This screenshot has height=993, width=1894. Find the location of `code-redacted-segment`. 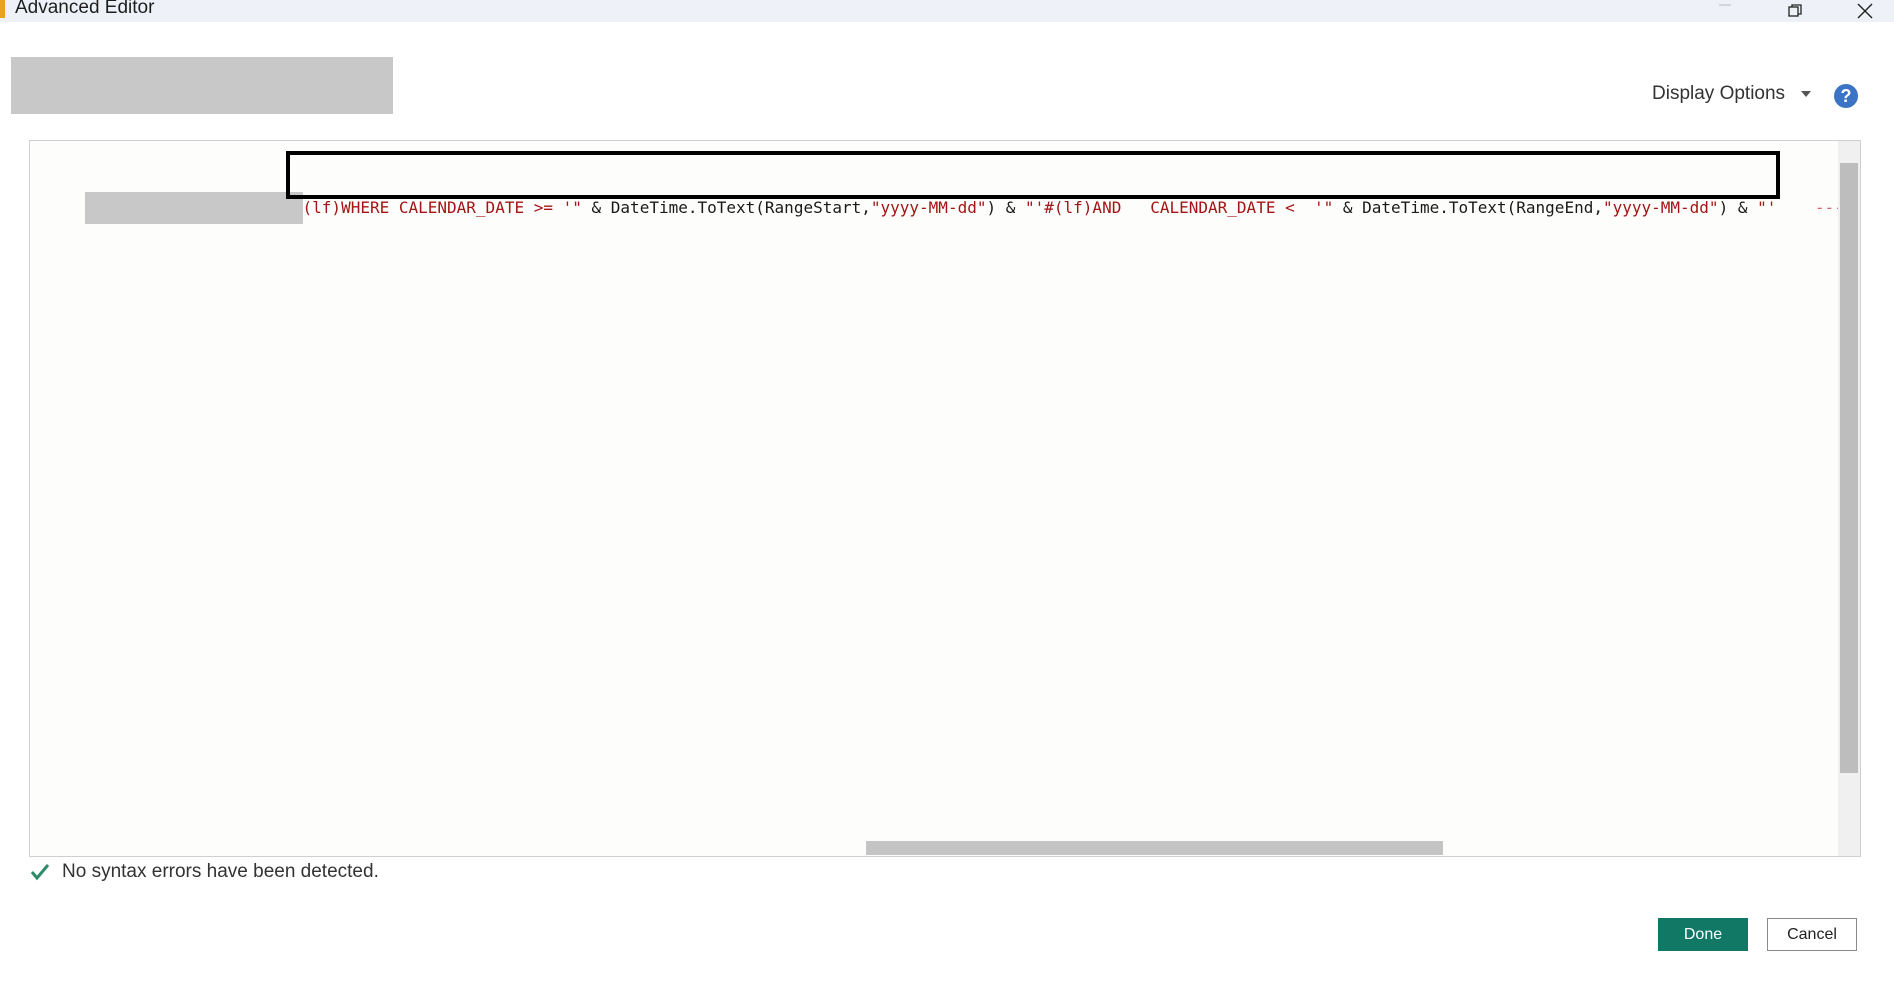

code-redacted-segment is located at coordinates (193, 208).